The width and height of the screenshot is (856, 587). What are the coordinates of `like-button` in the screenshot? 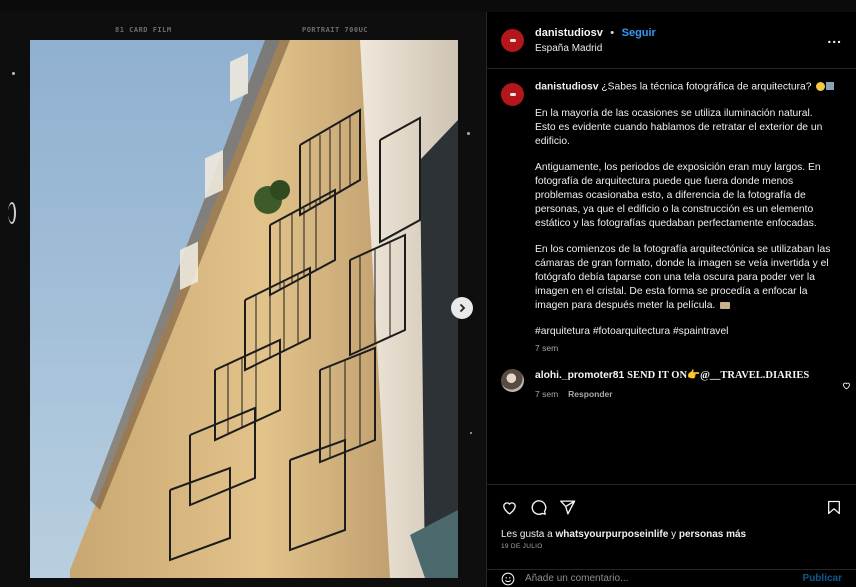 It's located at (509, 507).